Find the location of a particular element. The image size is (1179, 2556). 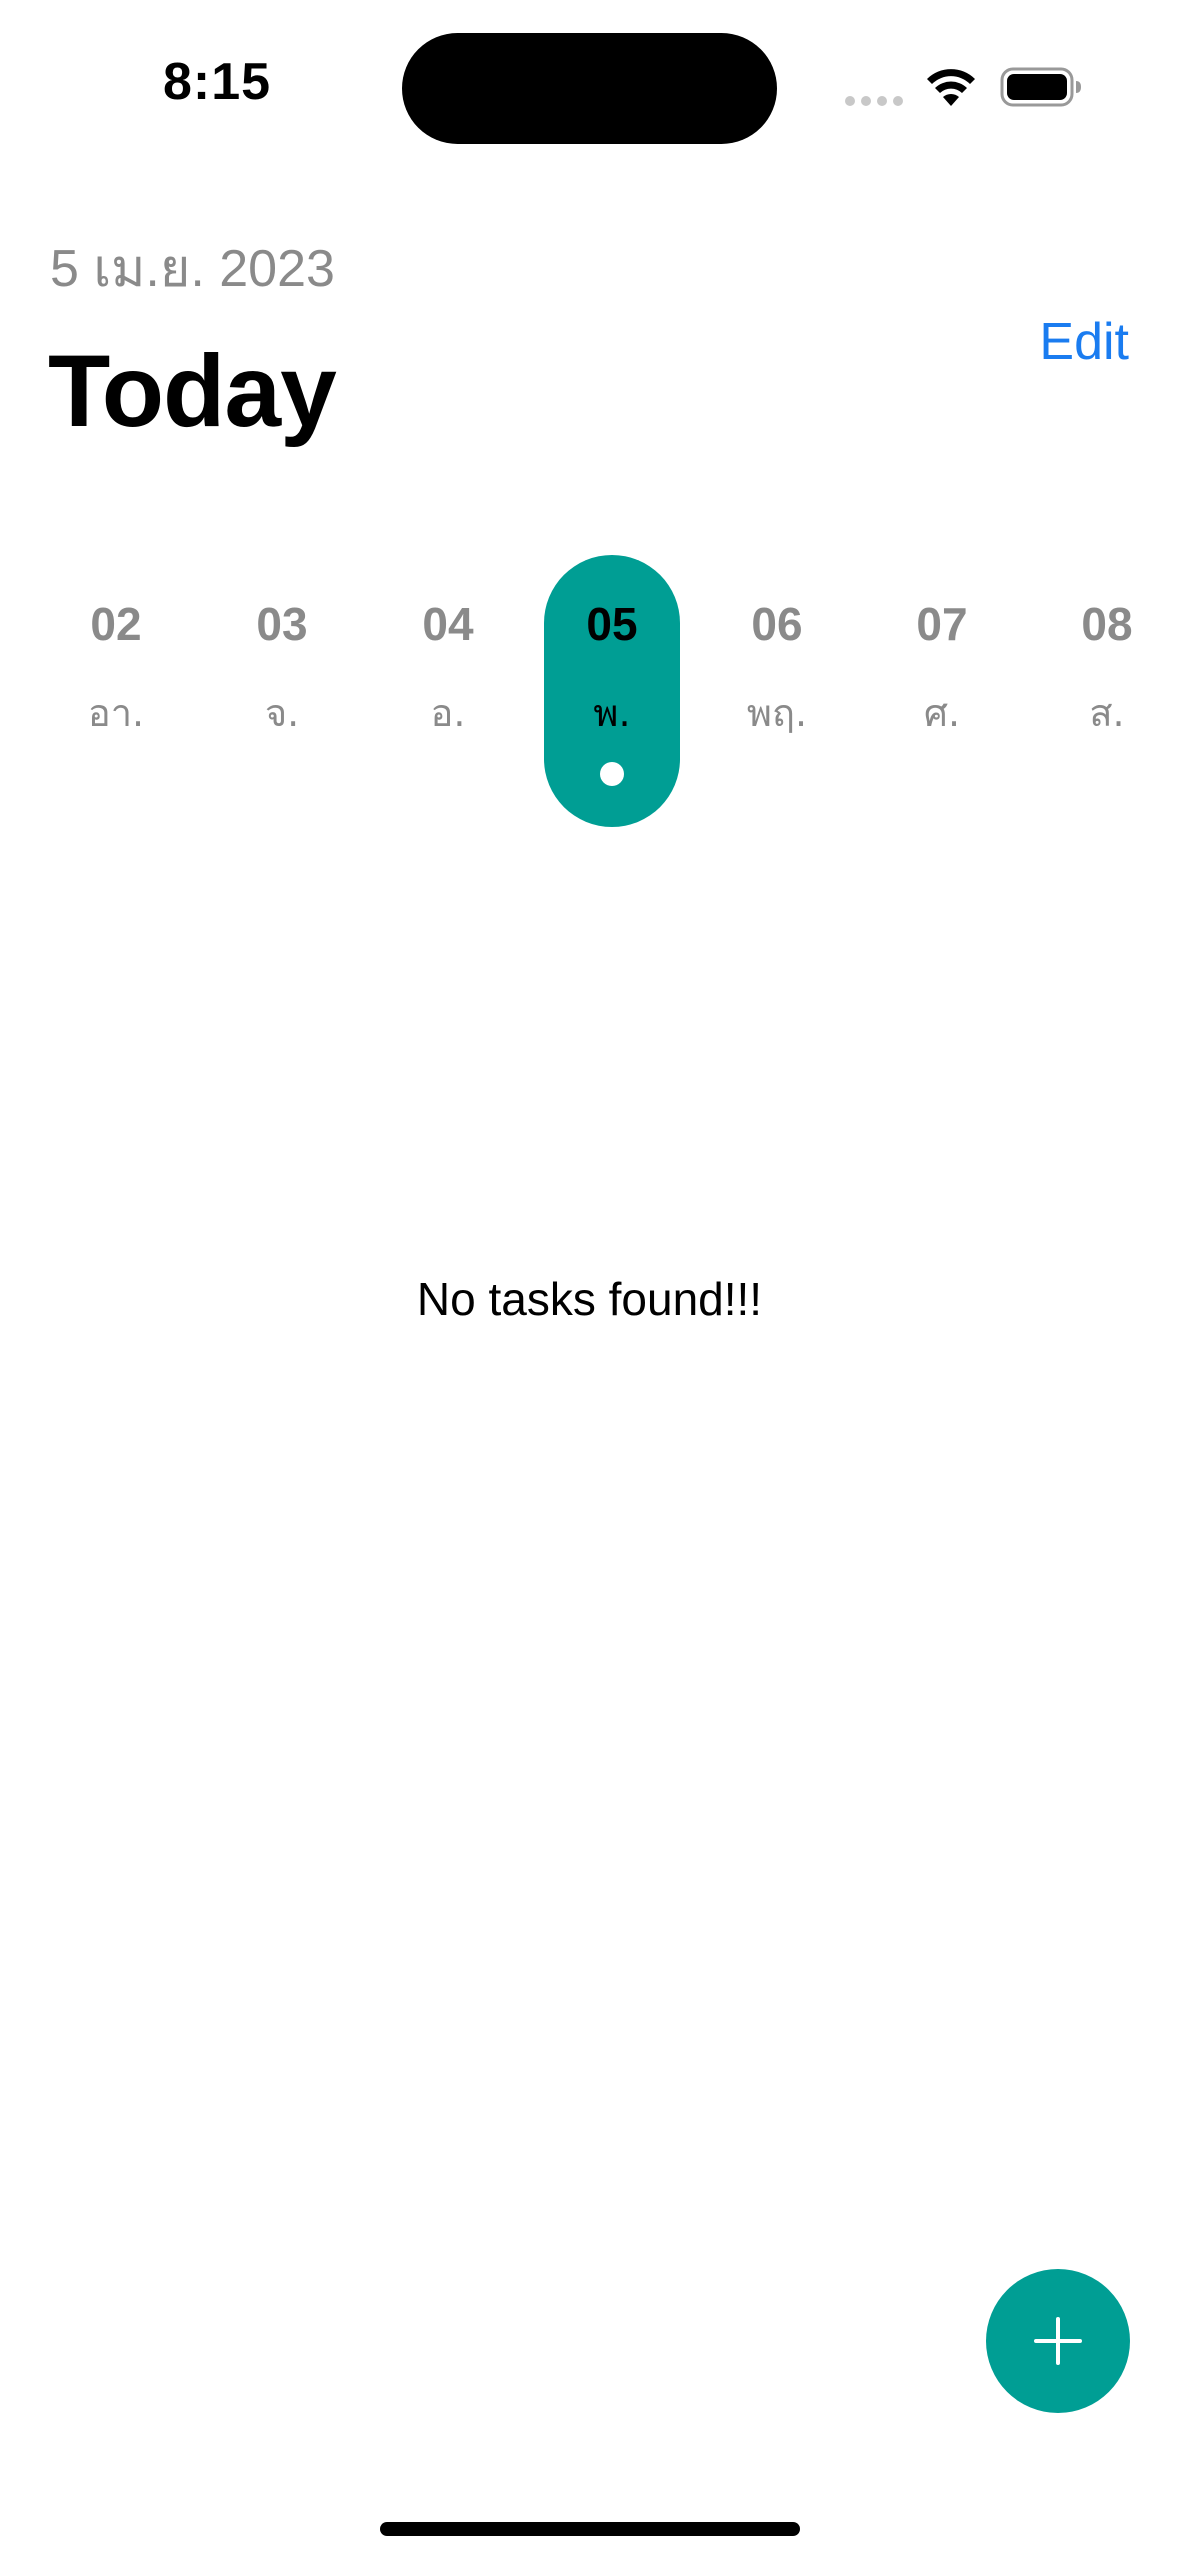

plus-icon is located at coordinates (1058, 2341).